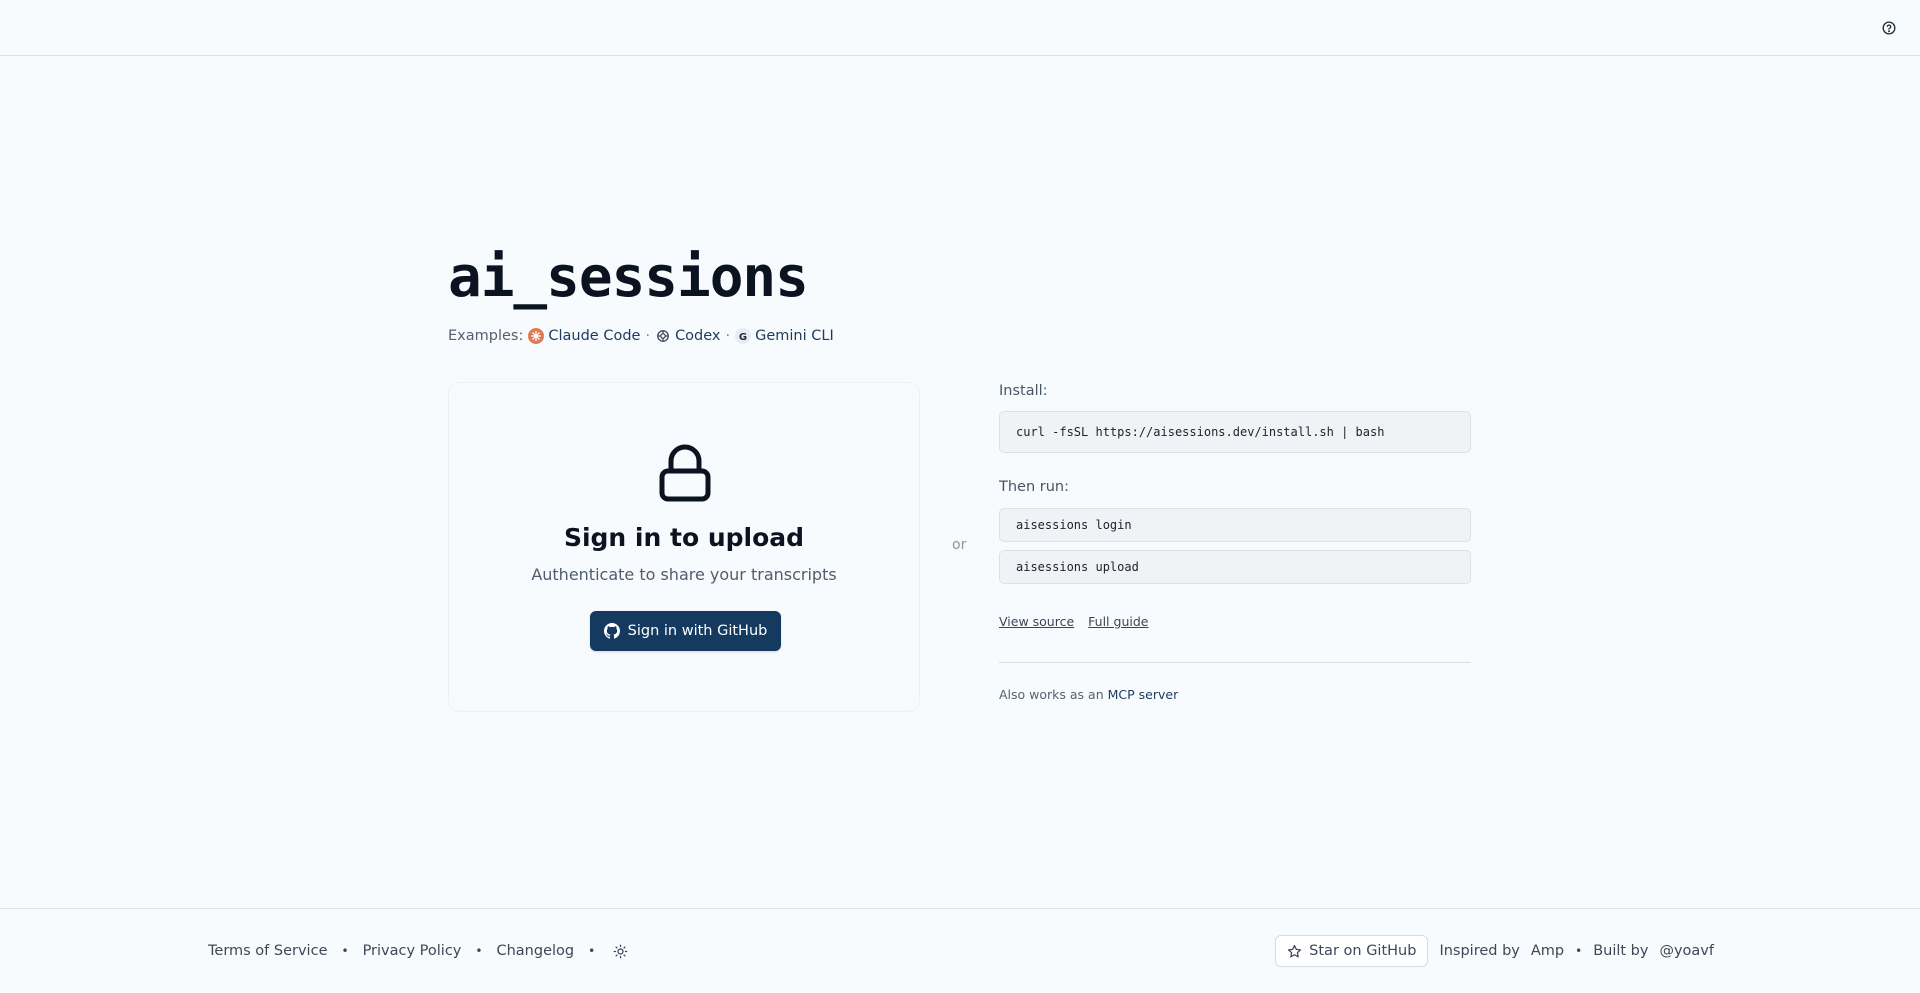 The width and height of the screenshot is (1920, 993). Describe the element at coordinates (1143, 694) in the screenshot. I see `mcp-server-link: MCP server` at that location.